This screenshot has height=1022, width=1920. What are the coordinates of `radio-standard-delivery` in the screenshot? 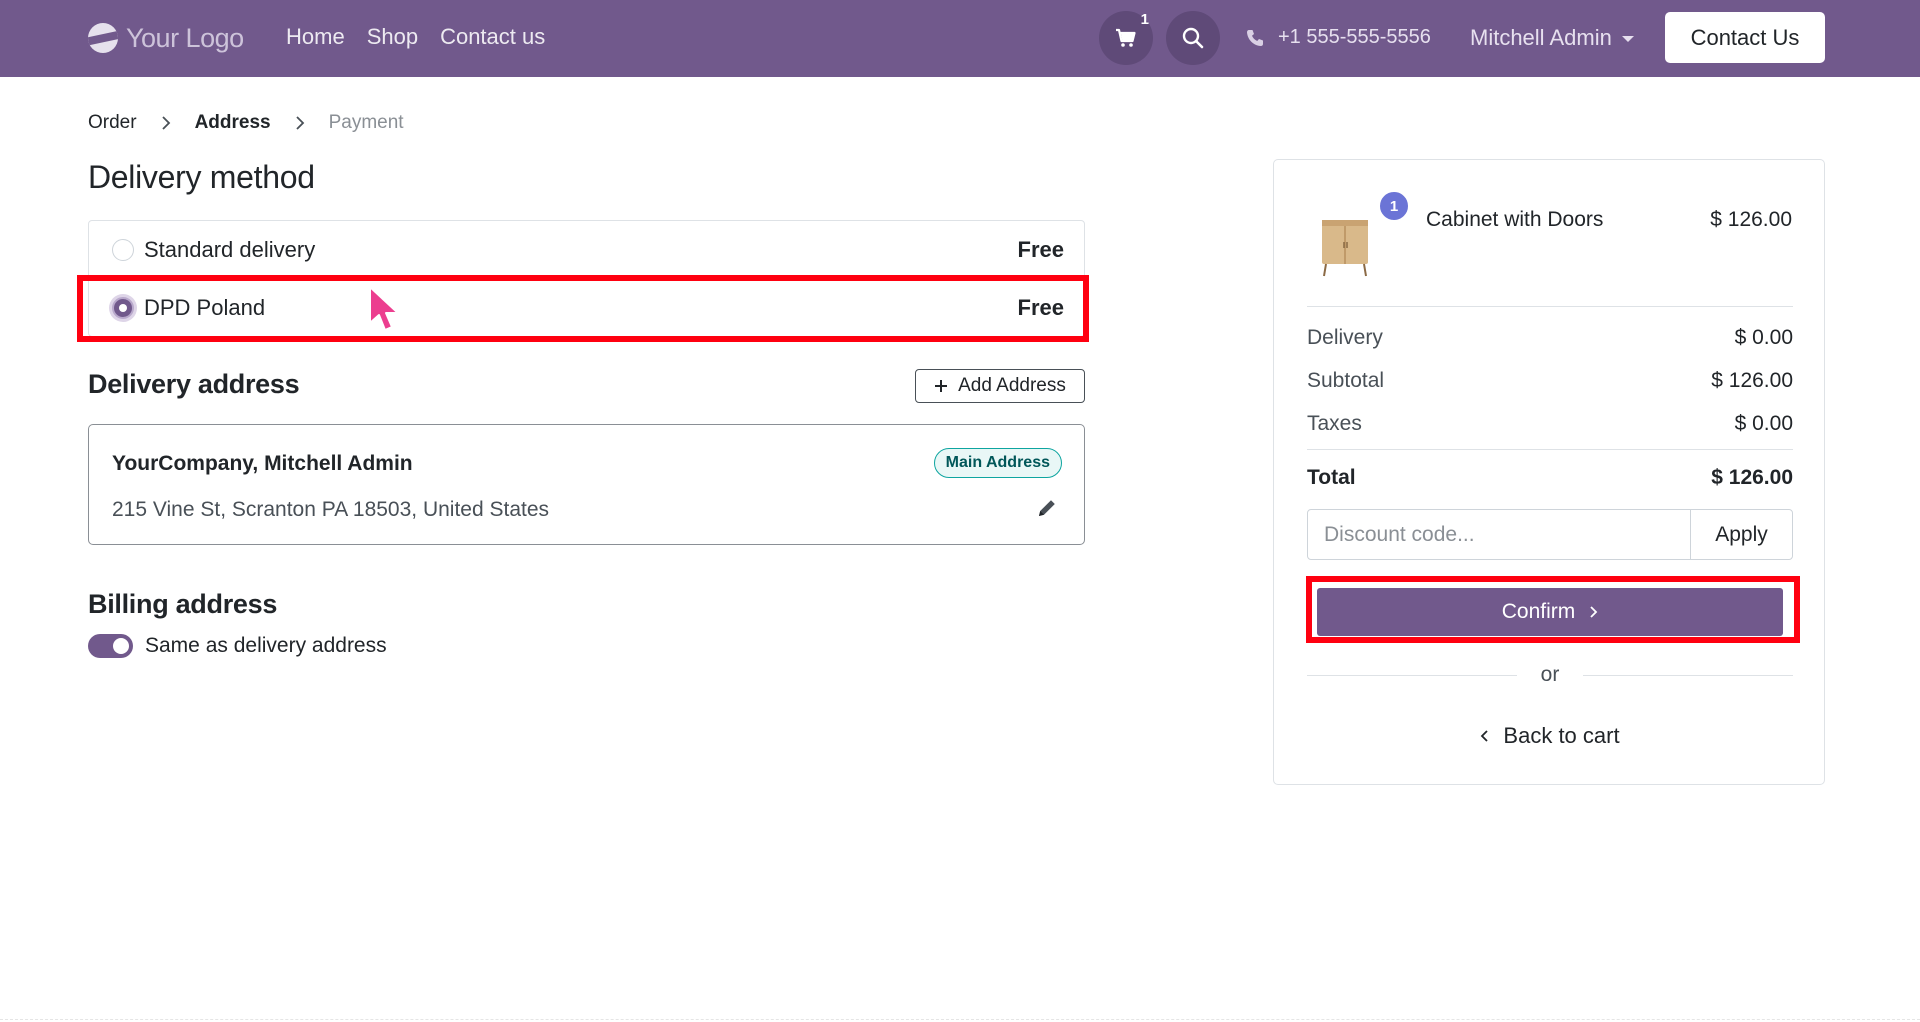 It's located at (123, 249).